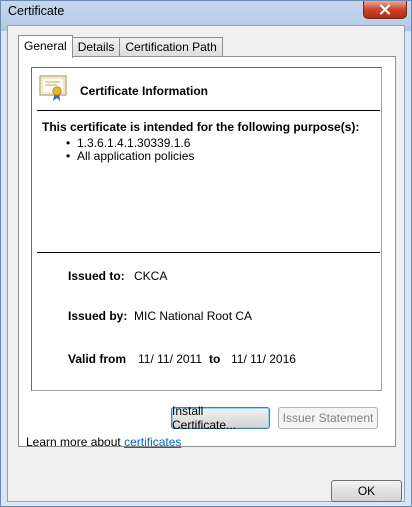 This screenshot has width=412, height=507. I want to click on issued-to-label: Issued to:, so click(96, 276).